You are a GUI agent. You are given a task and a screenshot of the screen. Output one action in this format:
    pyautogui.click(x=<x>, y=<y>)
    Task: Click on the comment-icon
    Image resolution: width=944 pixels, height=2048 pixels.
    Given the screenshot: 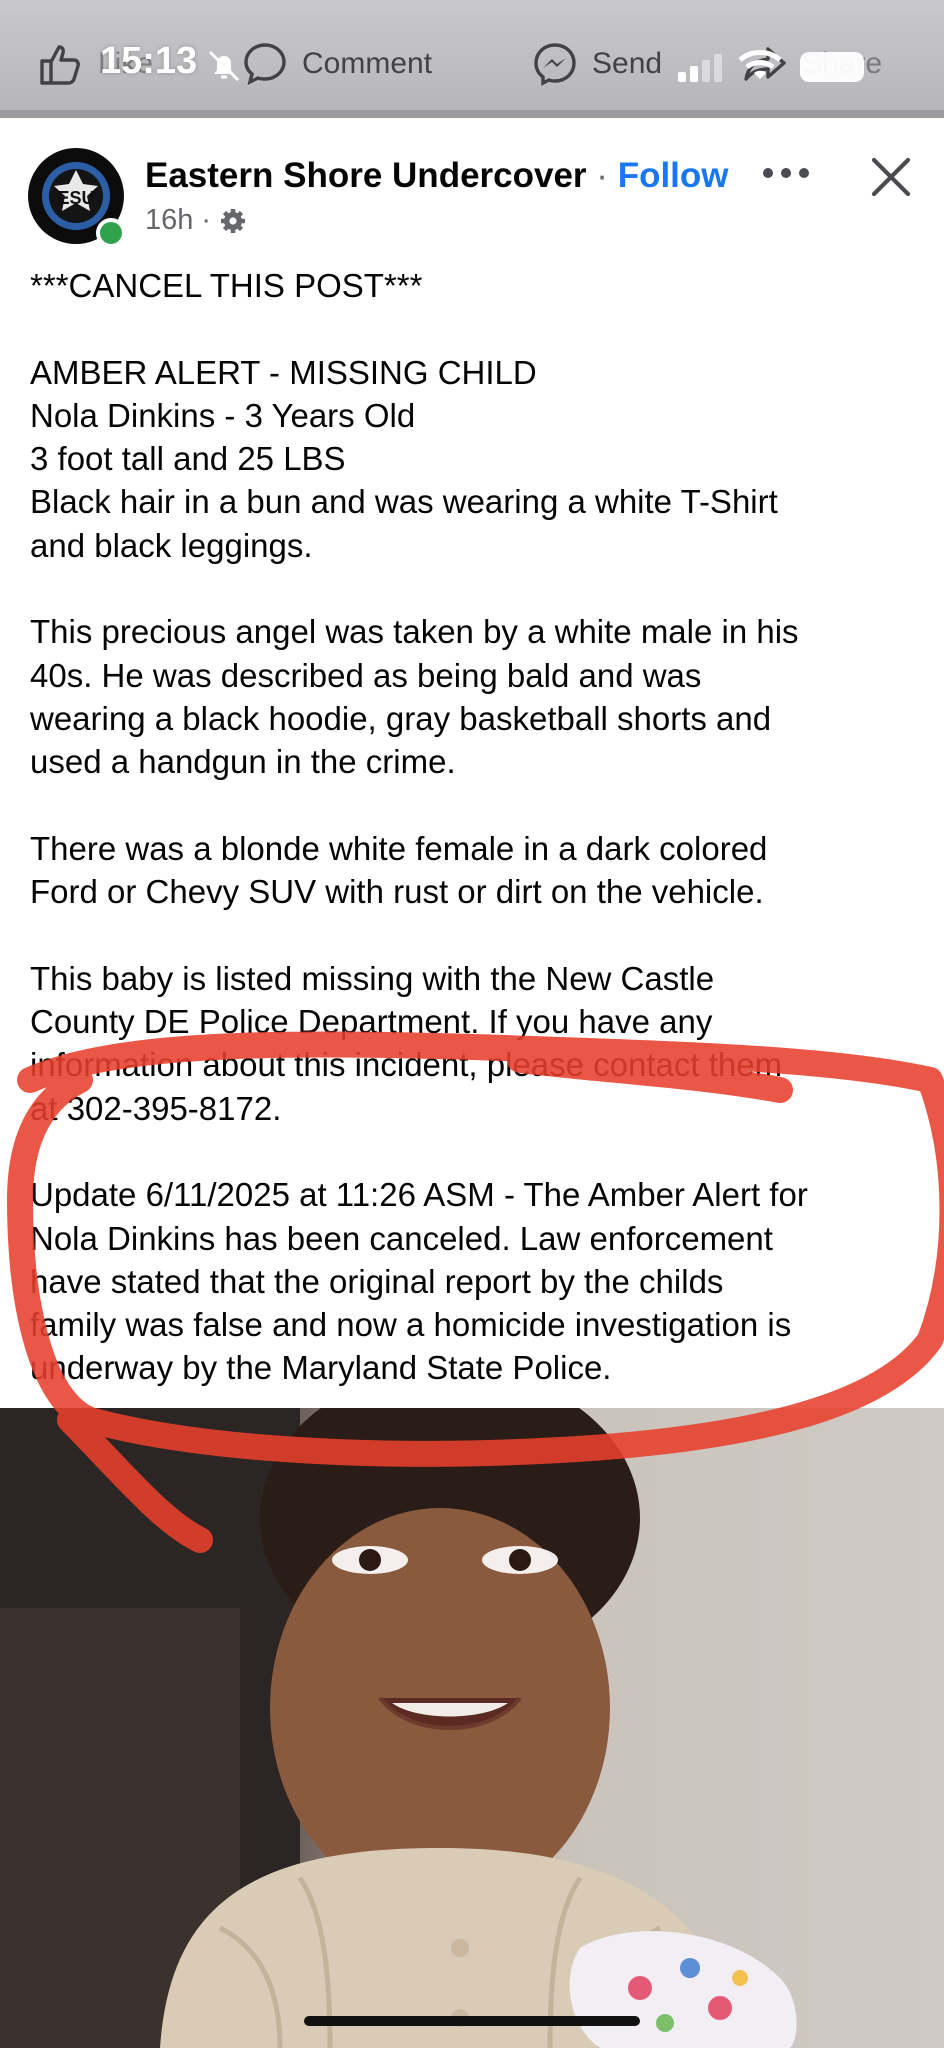 What is the action you would take?
    pyautogui.click(x=265, y=64)
    